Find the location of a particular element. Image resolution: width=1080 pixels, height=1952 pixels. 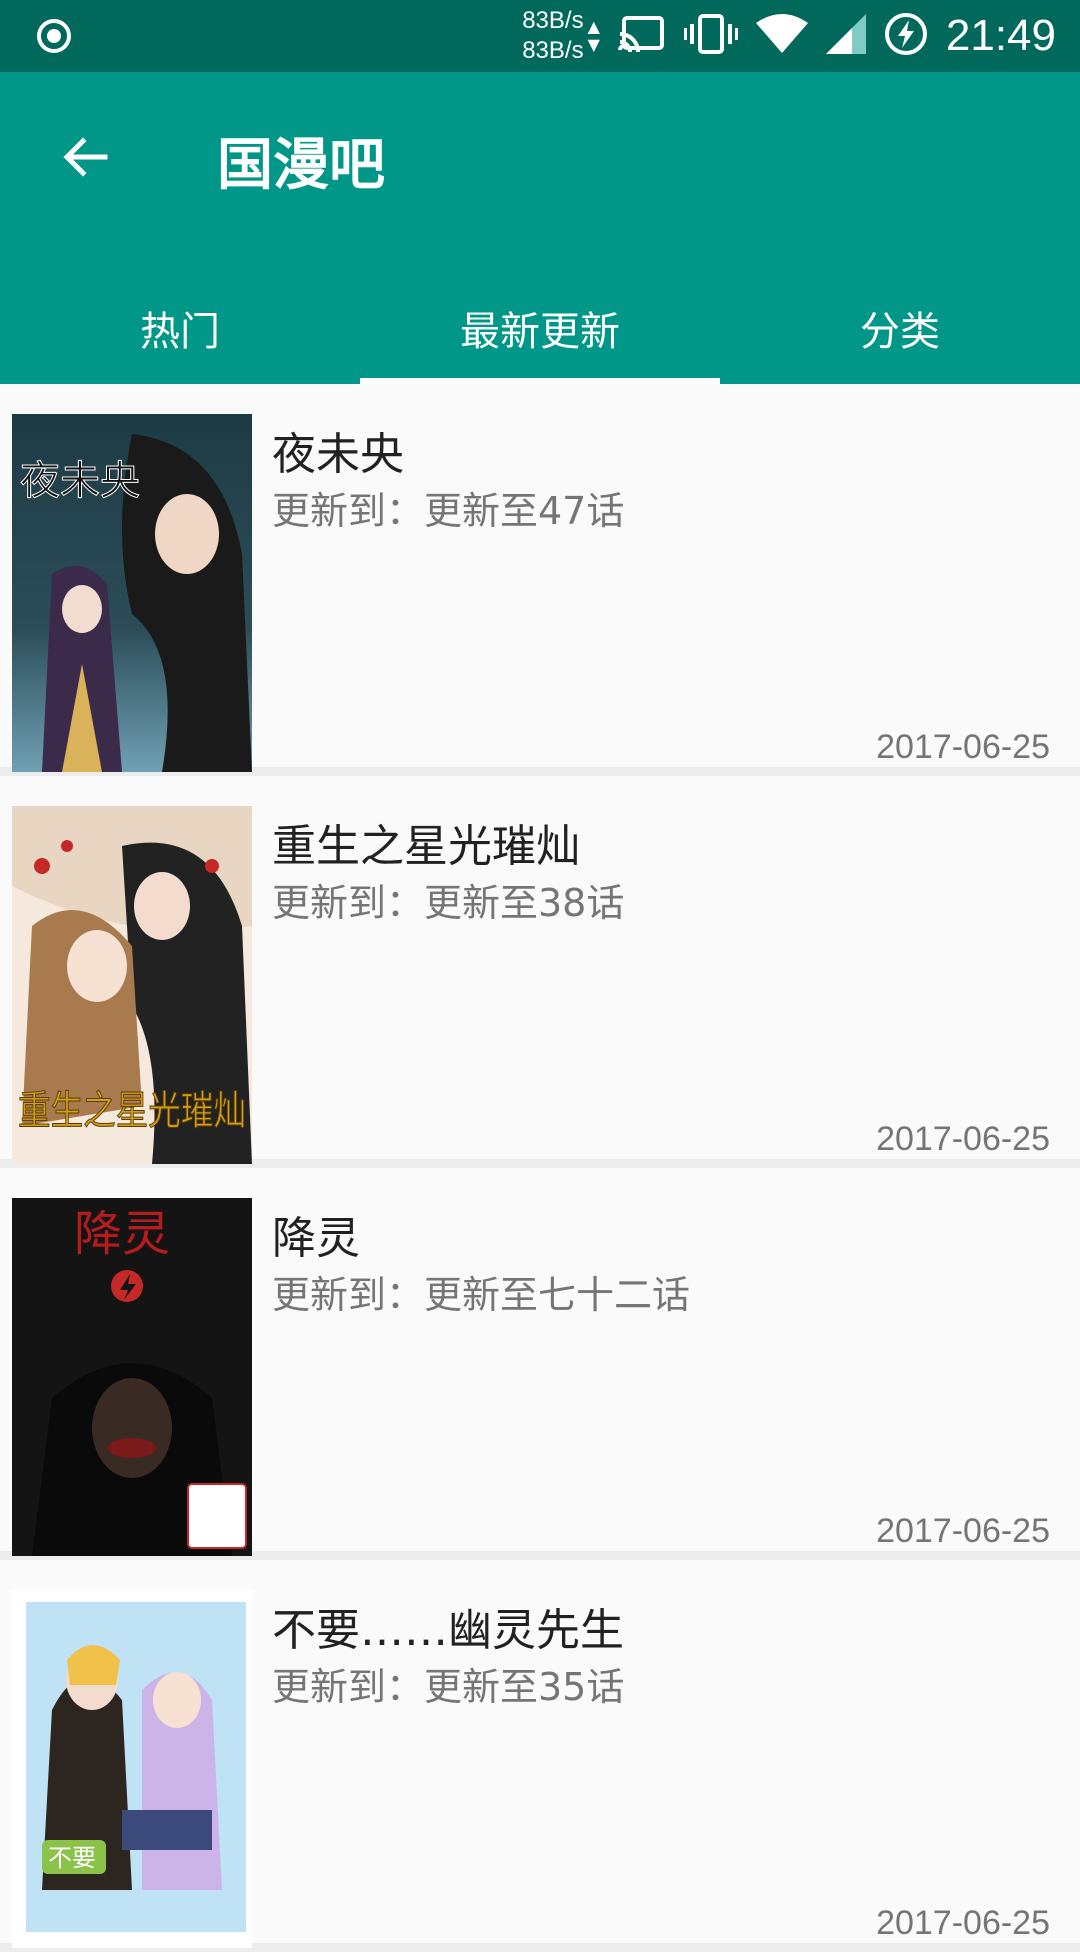

vibrate-icon is located at coordinates (710, 36).